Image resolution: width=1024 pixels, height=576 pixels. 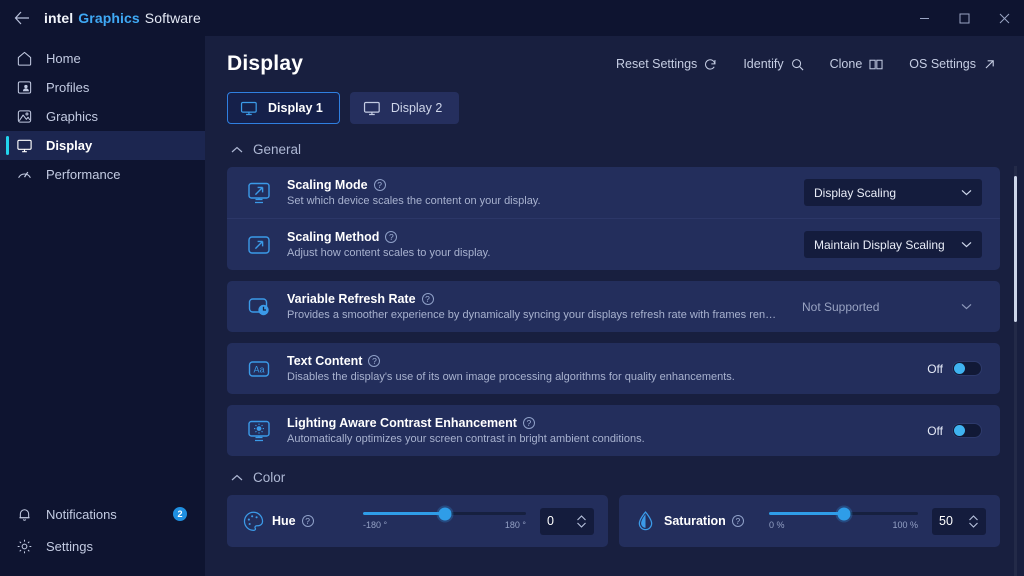 I want to click on external-link-arrow-icon, so click(x=989, y=64).